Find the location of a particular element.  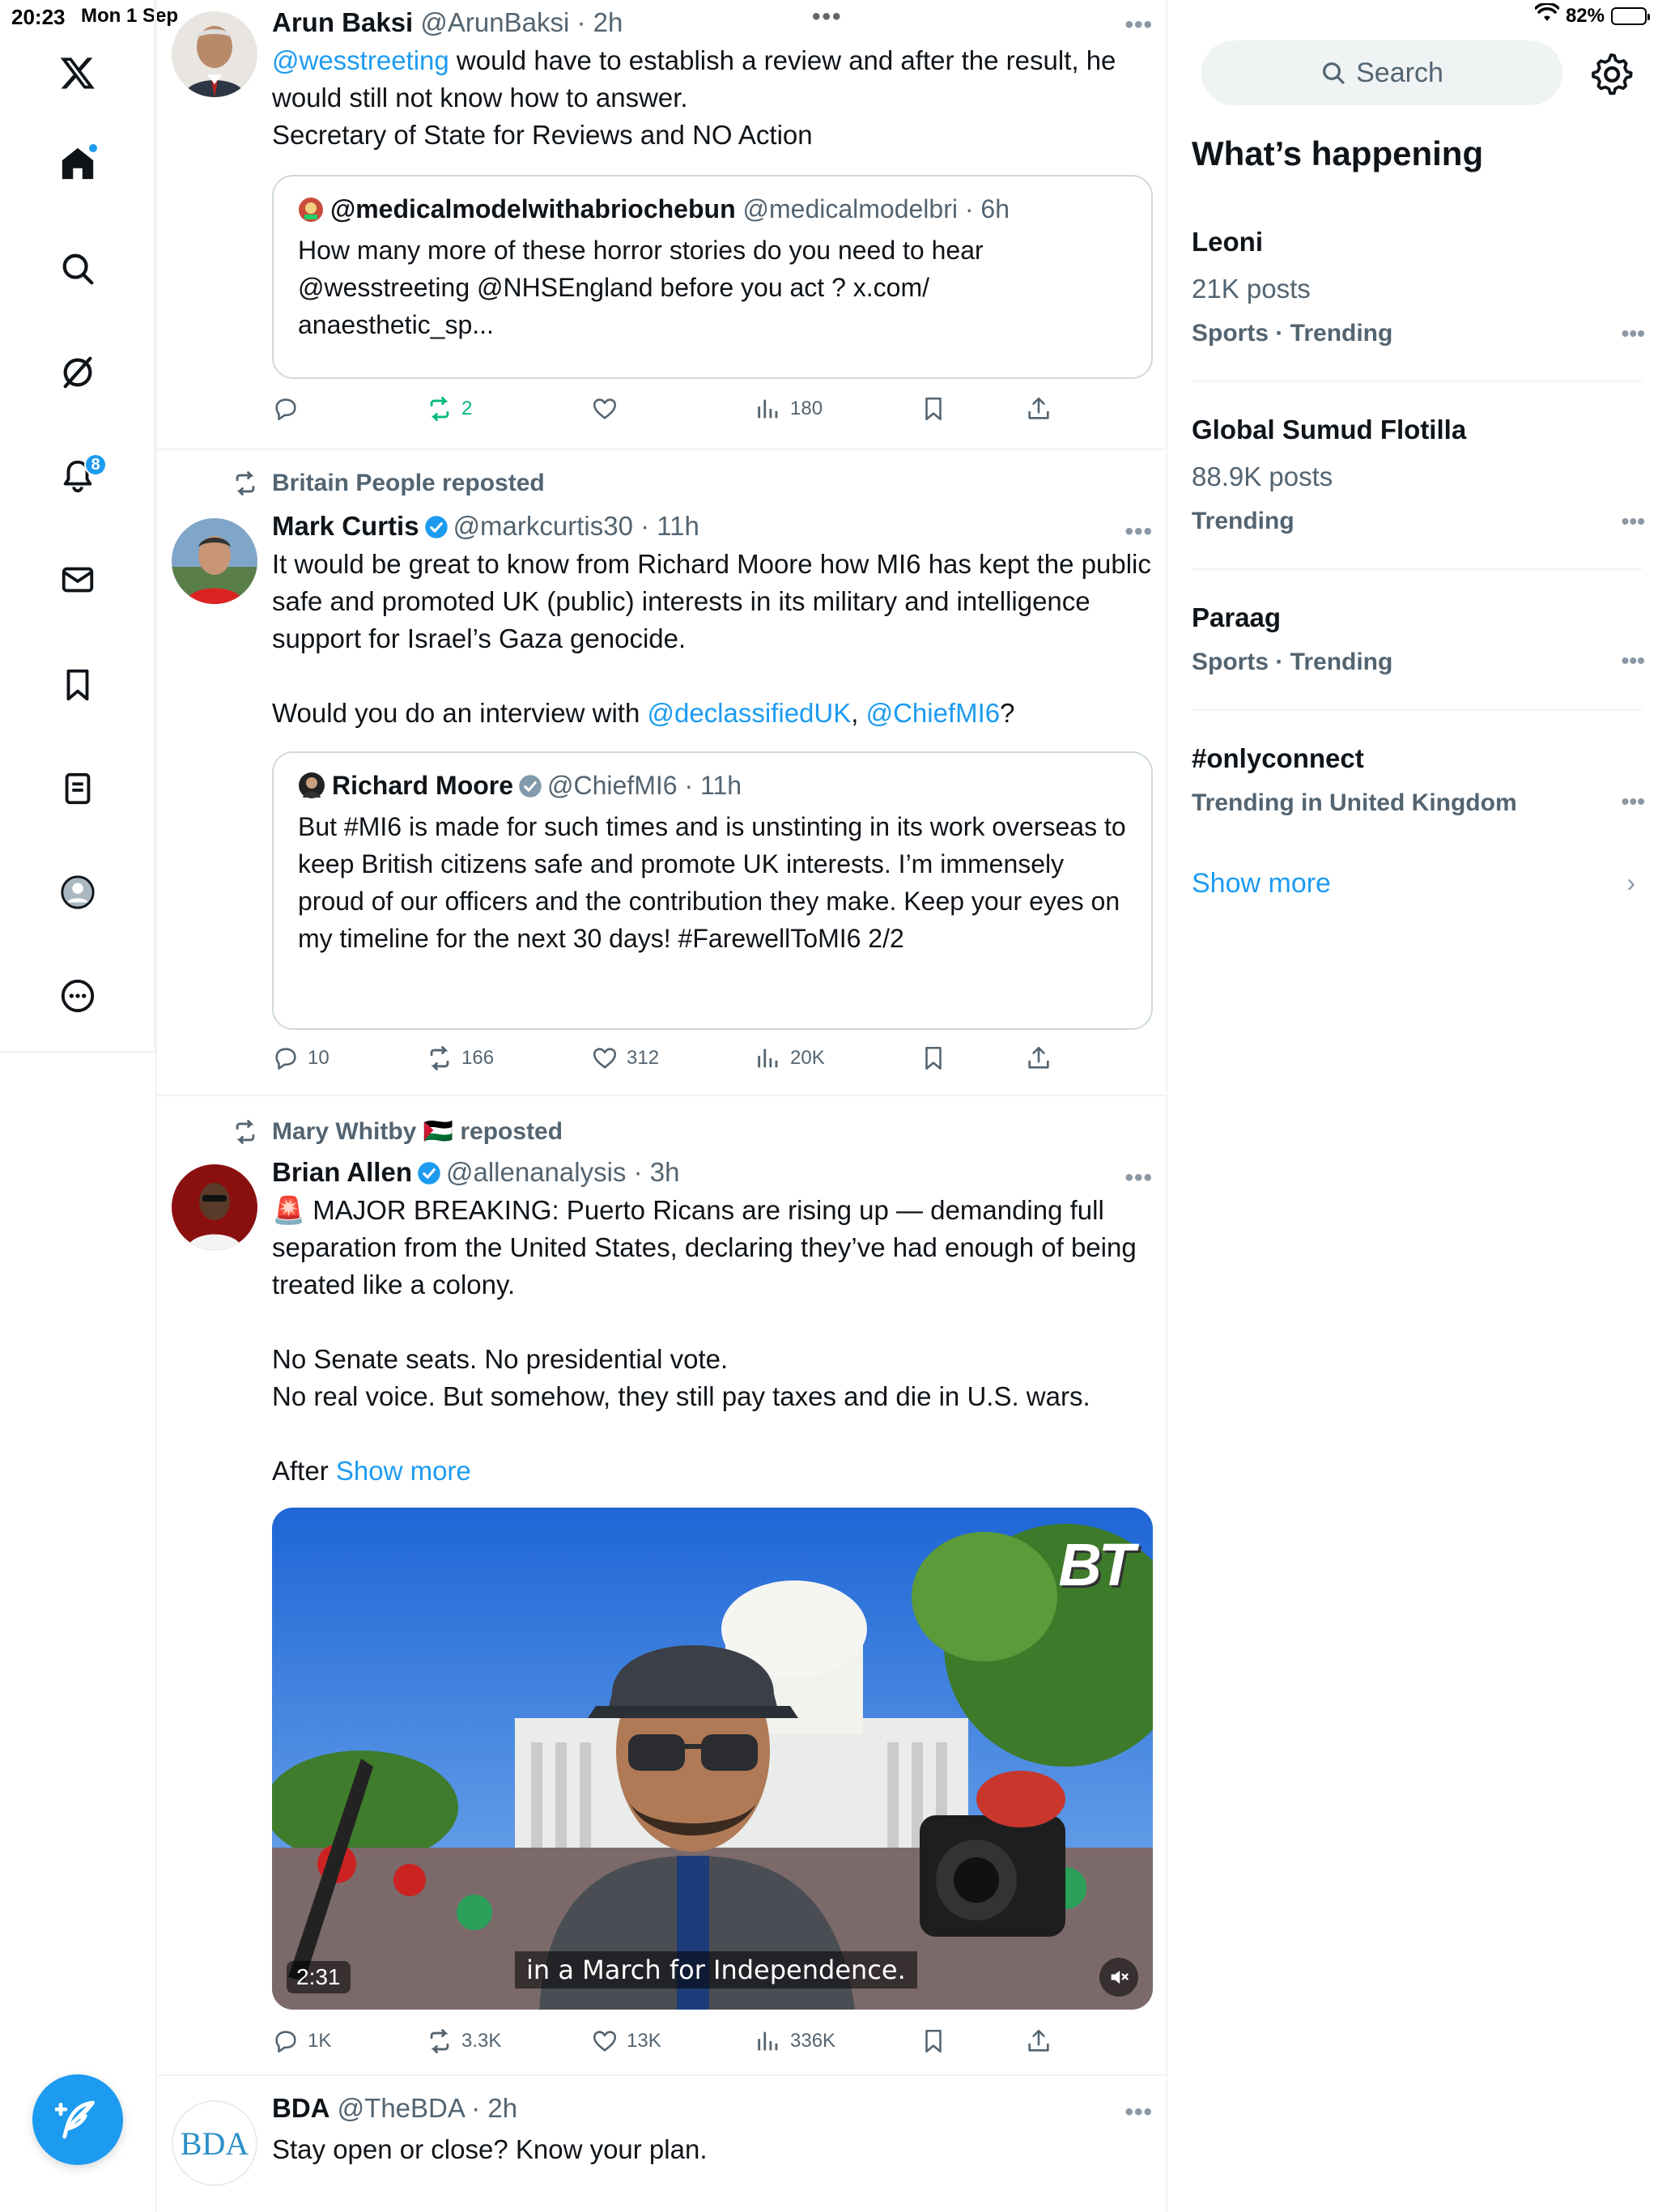

search-icon is located at coordinates (77, 269).